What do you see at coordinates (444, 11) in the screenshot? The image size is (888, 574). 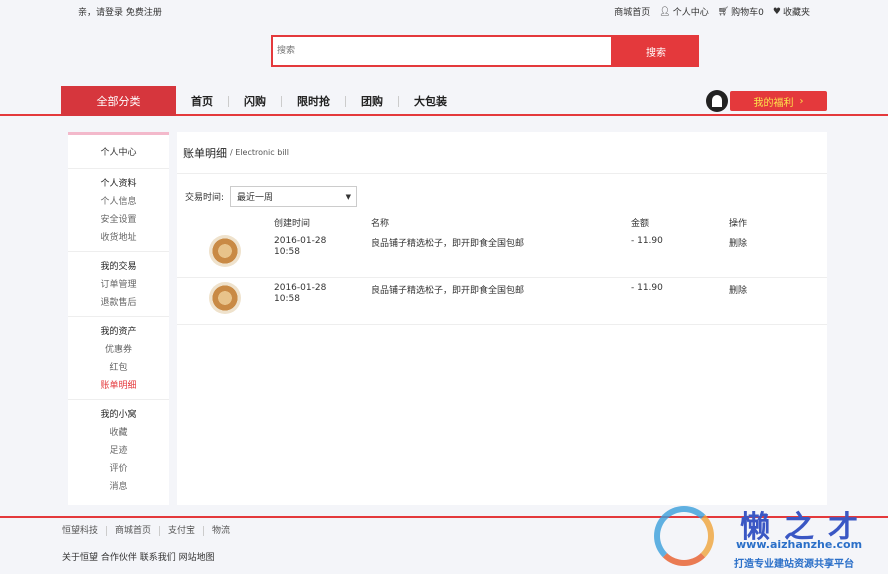 I see `top-bar: 亲，请登录 免费注册 商城首页 👤︎ 个人中心 🛒︎ 购物车0 ♥ 收藏夹` at bounding box center [444, 11].